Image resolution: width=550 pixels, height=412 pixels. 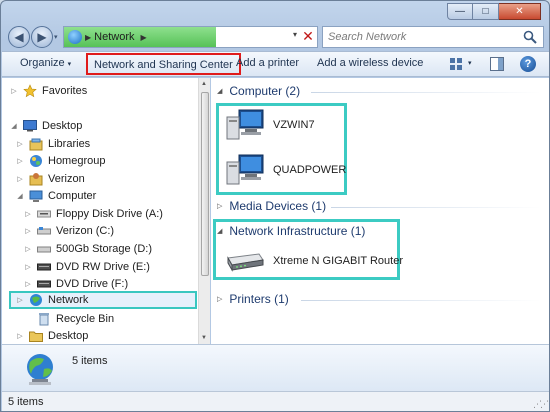 What do you see at coordinates (114, 144) in the screenshot?
I see `sidebar-item-libraries: ▷ Libraries` at bounding box center [114, 144].